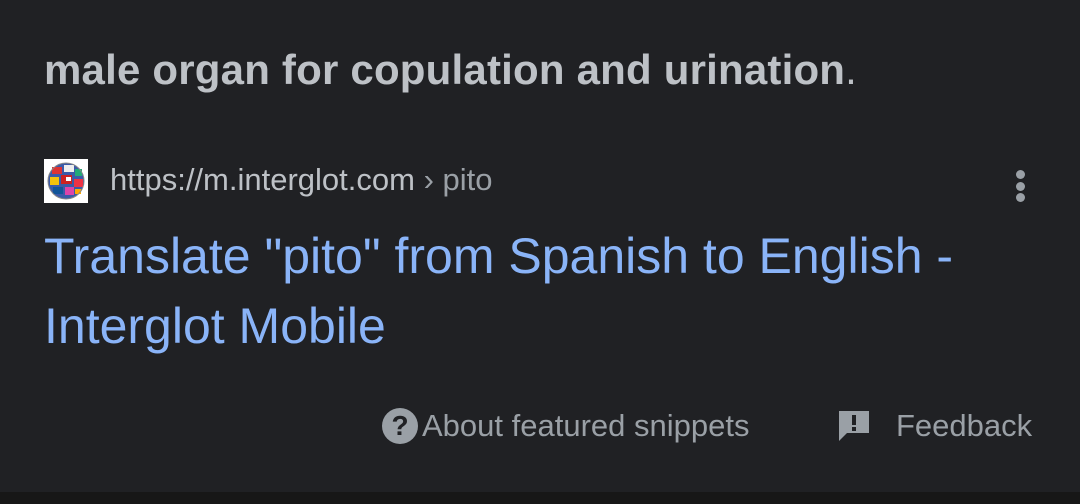  What do you see at coordinates (453, 179) in the screenshot?
I see `result-breadcrumb: › pito` at bounding box center [453, 179].